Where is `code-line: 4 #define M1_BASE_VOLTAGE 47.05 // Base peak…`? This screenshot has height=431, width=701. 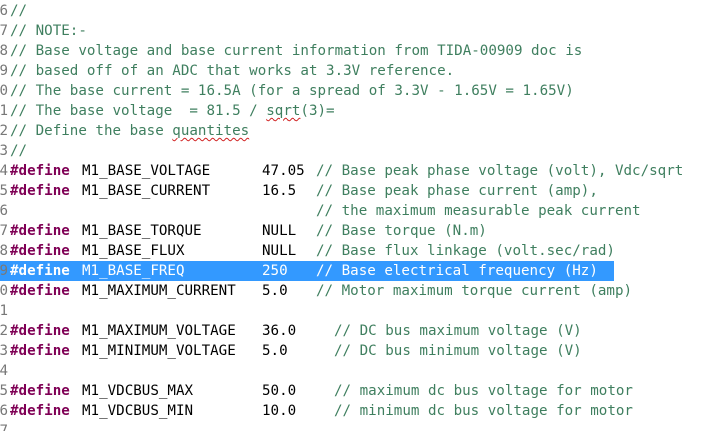 code-line: 4 #define M1_BASE_VOLTAGE 47.05 // Base peak… is located at coordinates (350, 171).